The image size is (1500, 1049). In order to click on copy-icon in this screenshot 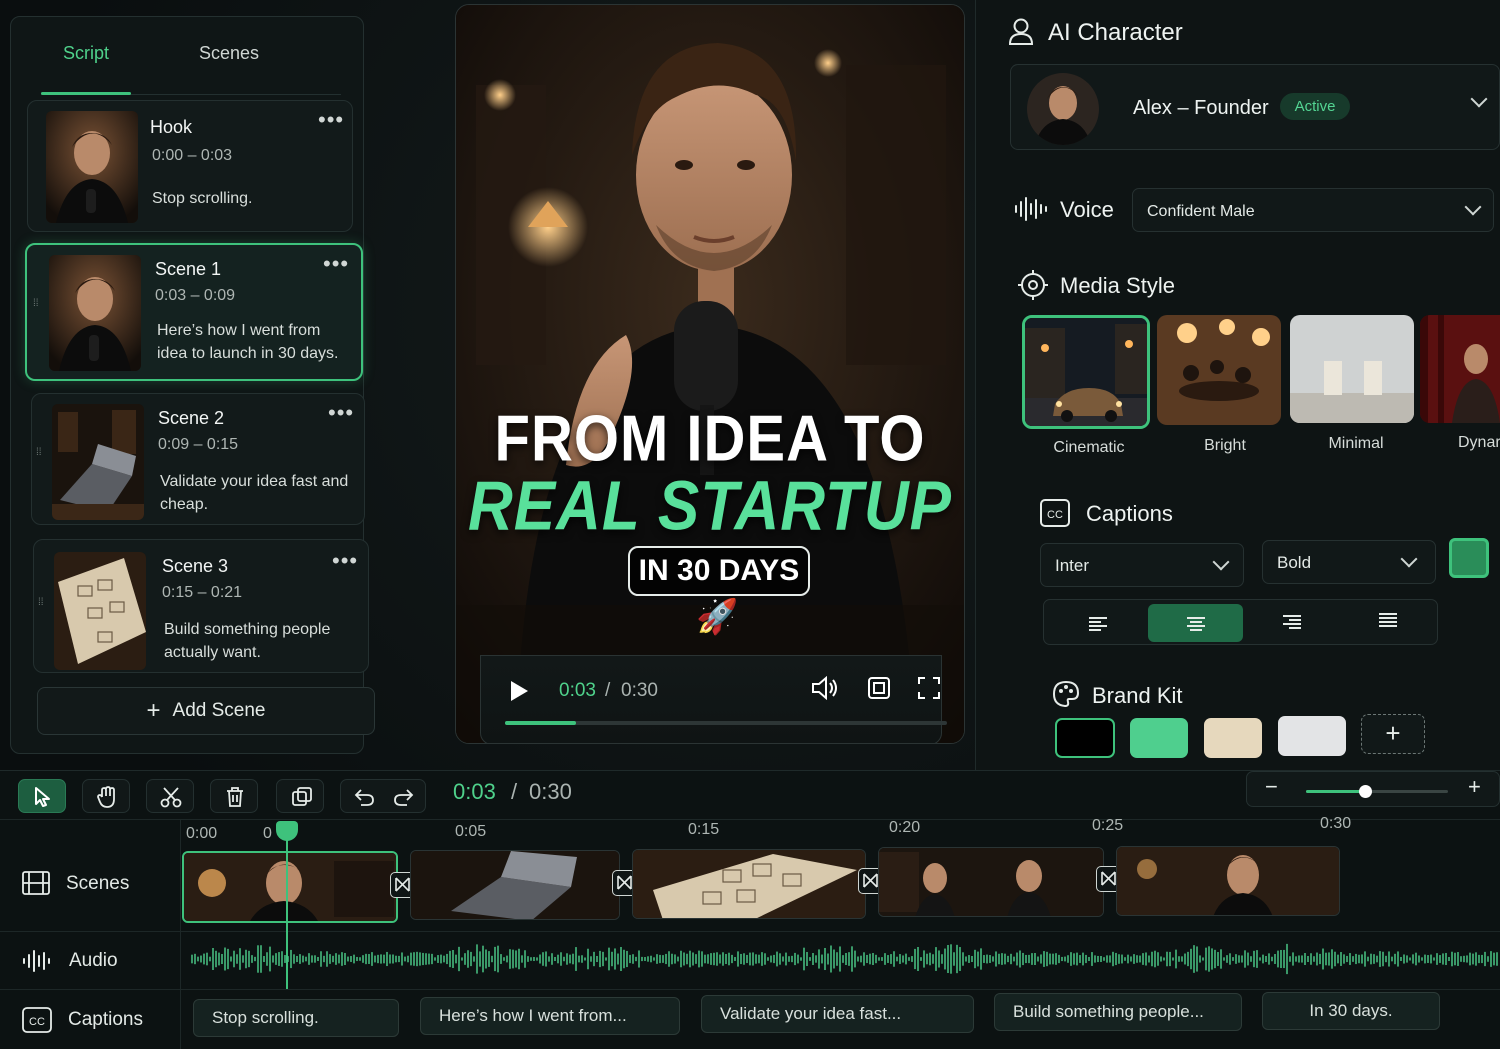, I will do `click(302, 796)`.